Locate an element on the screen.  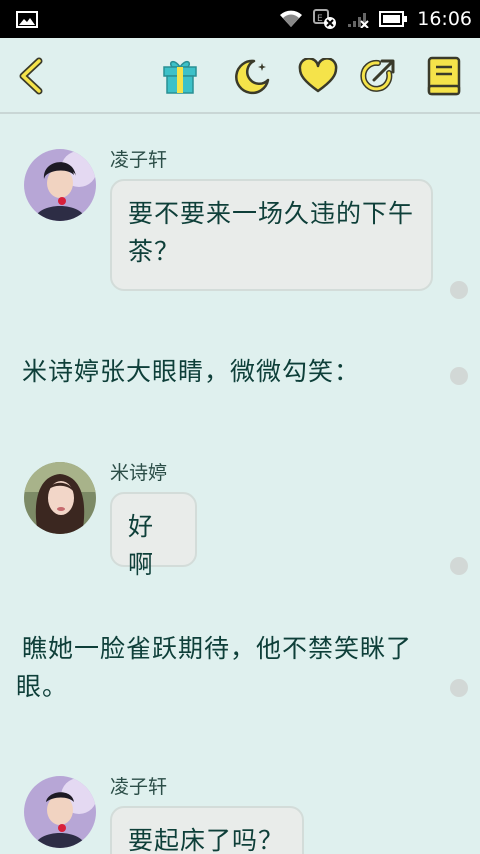
share-icon is located at coordinates (377, 75).